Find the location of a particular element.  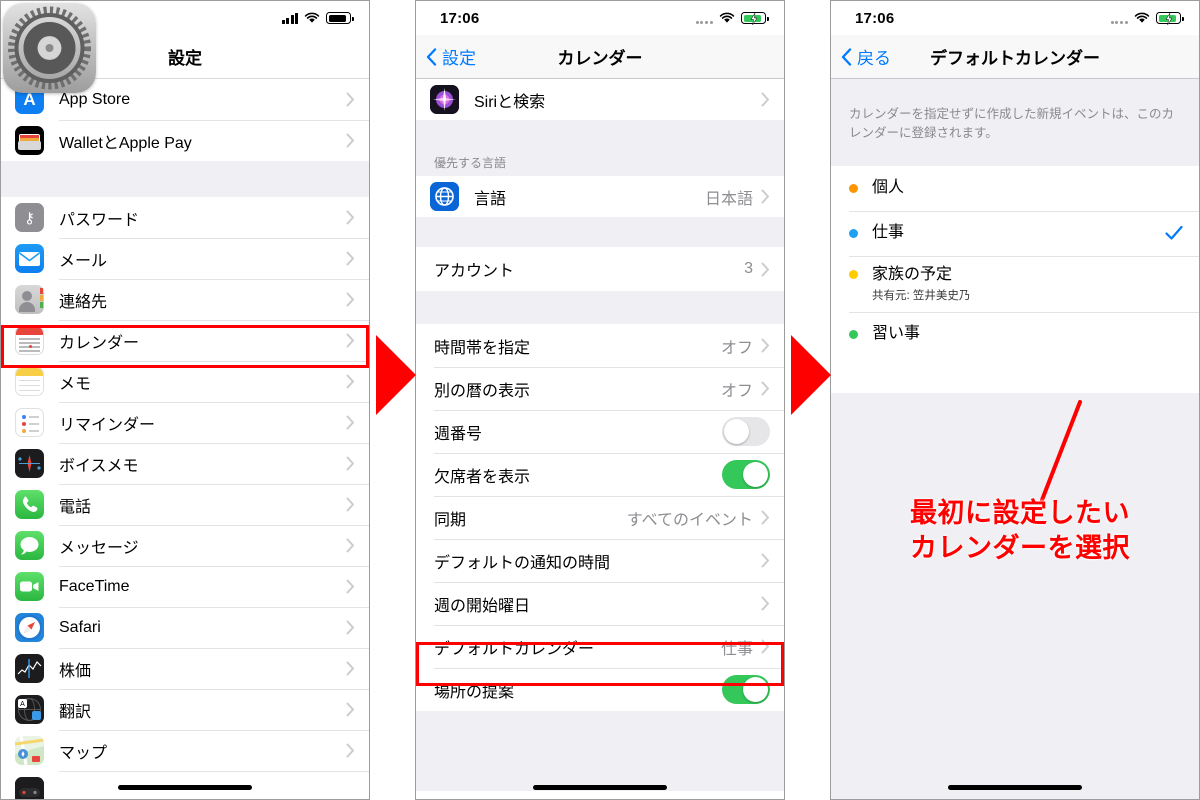

row-location-suggestions: 場所の提案 is located at coordinates (600, 689).